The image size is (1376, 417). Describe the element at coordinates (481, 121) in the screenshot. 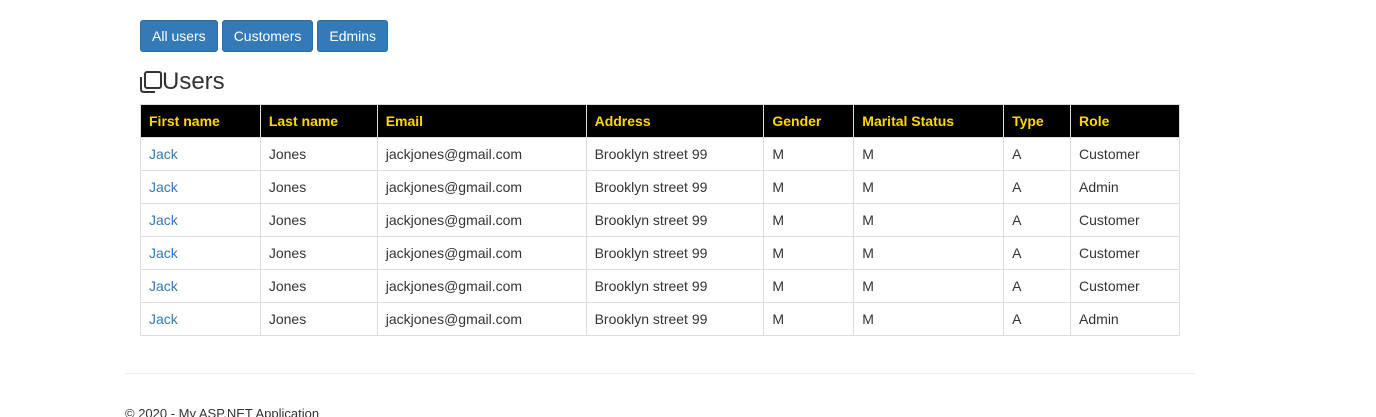

I see `column-header-email: Email` at that location.